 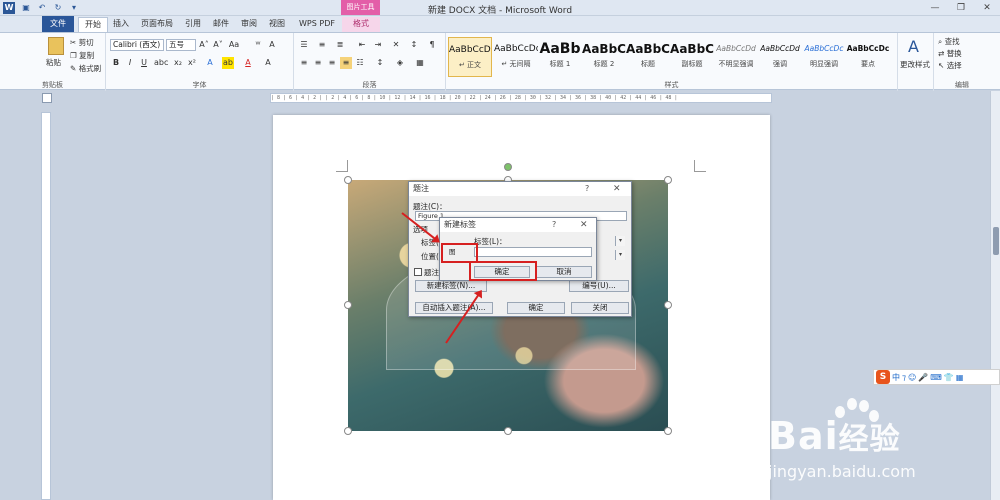 I want to click on font-size-box: 五号, so click(x=181, y=45).